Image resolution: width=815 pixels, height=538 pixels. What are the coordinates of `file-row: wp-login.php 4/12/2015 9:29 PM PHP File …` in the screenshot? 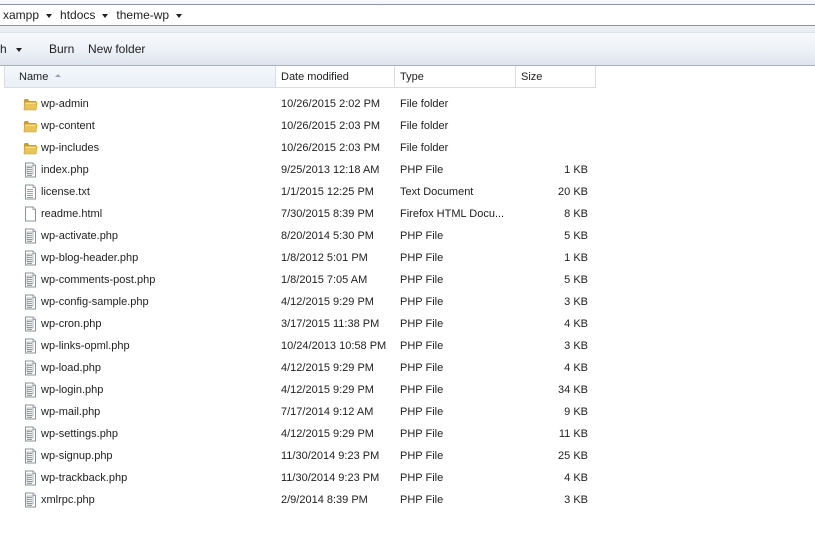 It's located at (407, 390).